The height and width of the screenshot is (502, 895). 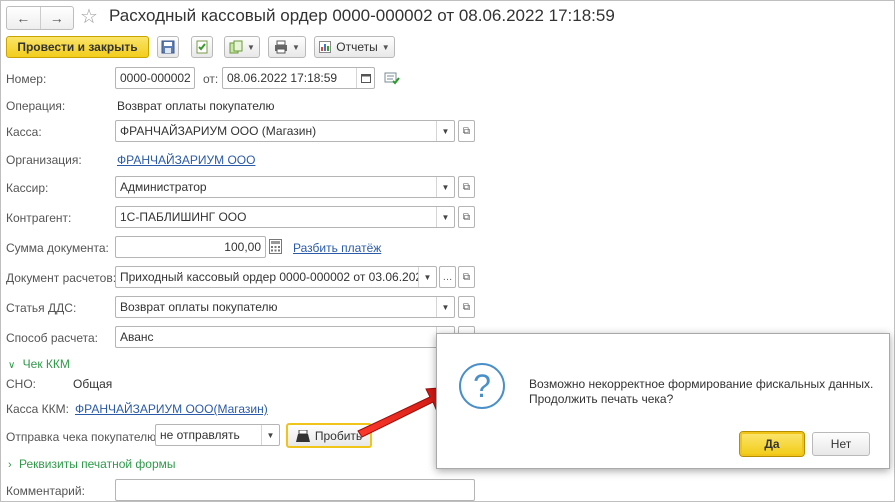 I want to click on cashbox-select: ФРАНЧАЙЗАРИУМ ООО (Магазин) ▼, so click(x=285, y=131).